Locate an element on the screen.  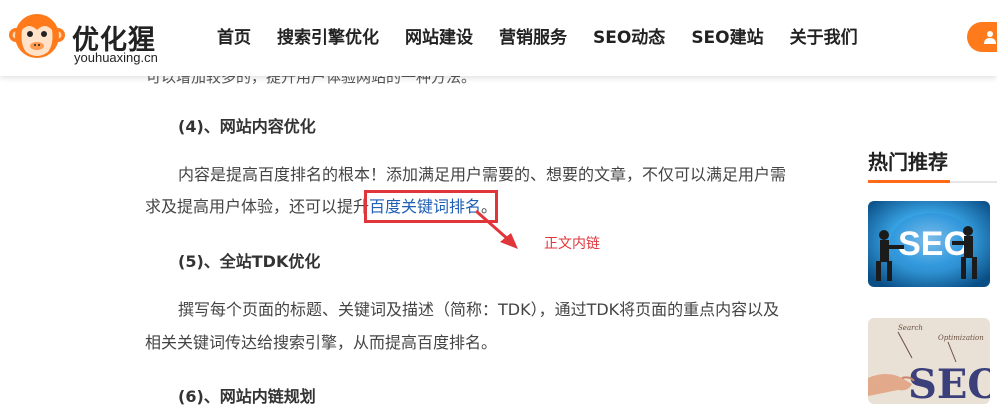
section-heading-6: (6)、网站内链规划 is located at coordinates (247, 396).